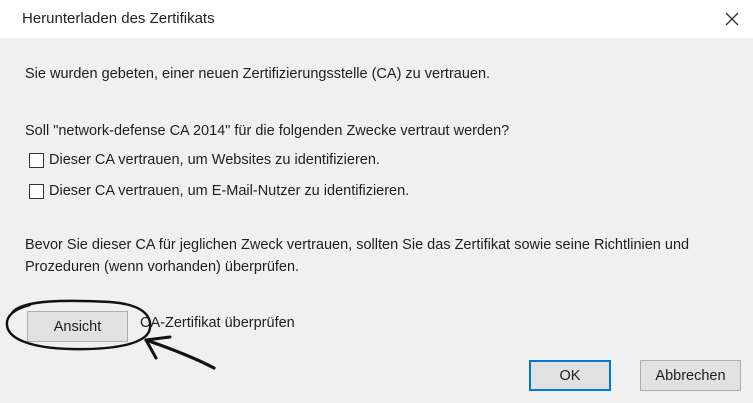 This screenshot has height=403, width=753. Describe the element at coordinates (690, 375) in the screenshot. I see `cancel-button: Abbrechen` at that location.